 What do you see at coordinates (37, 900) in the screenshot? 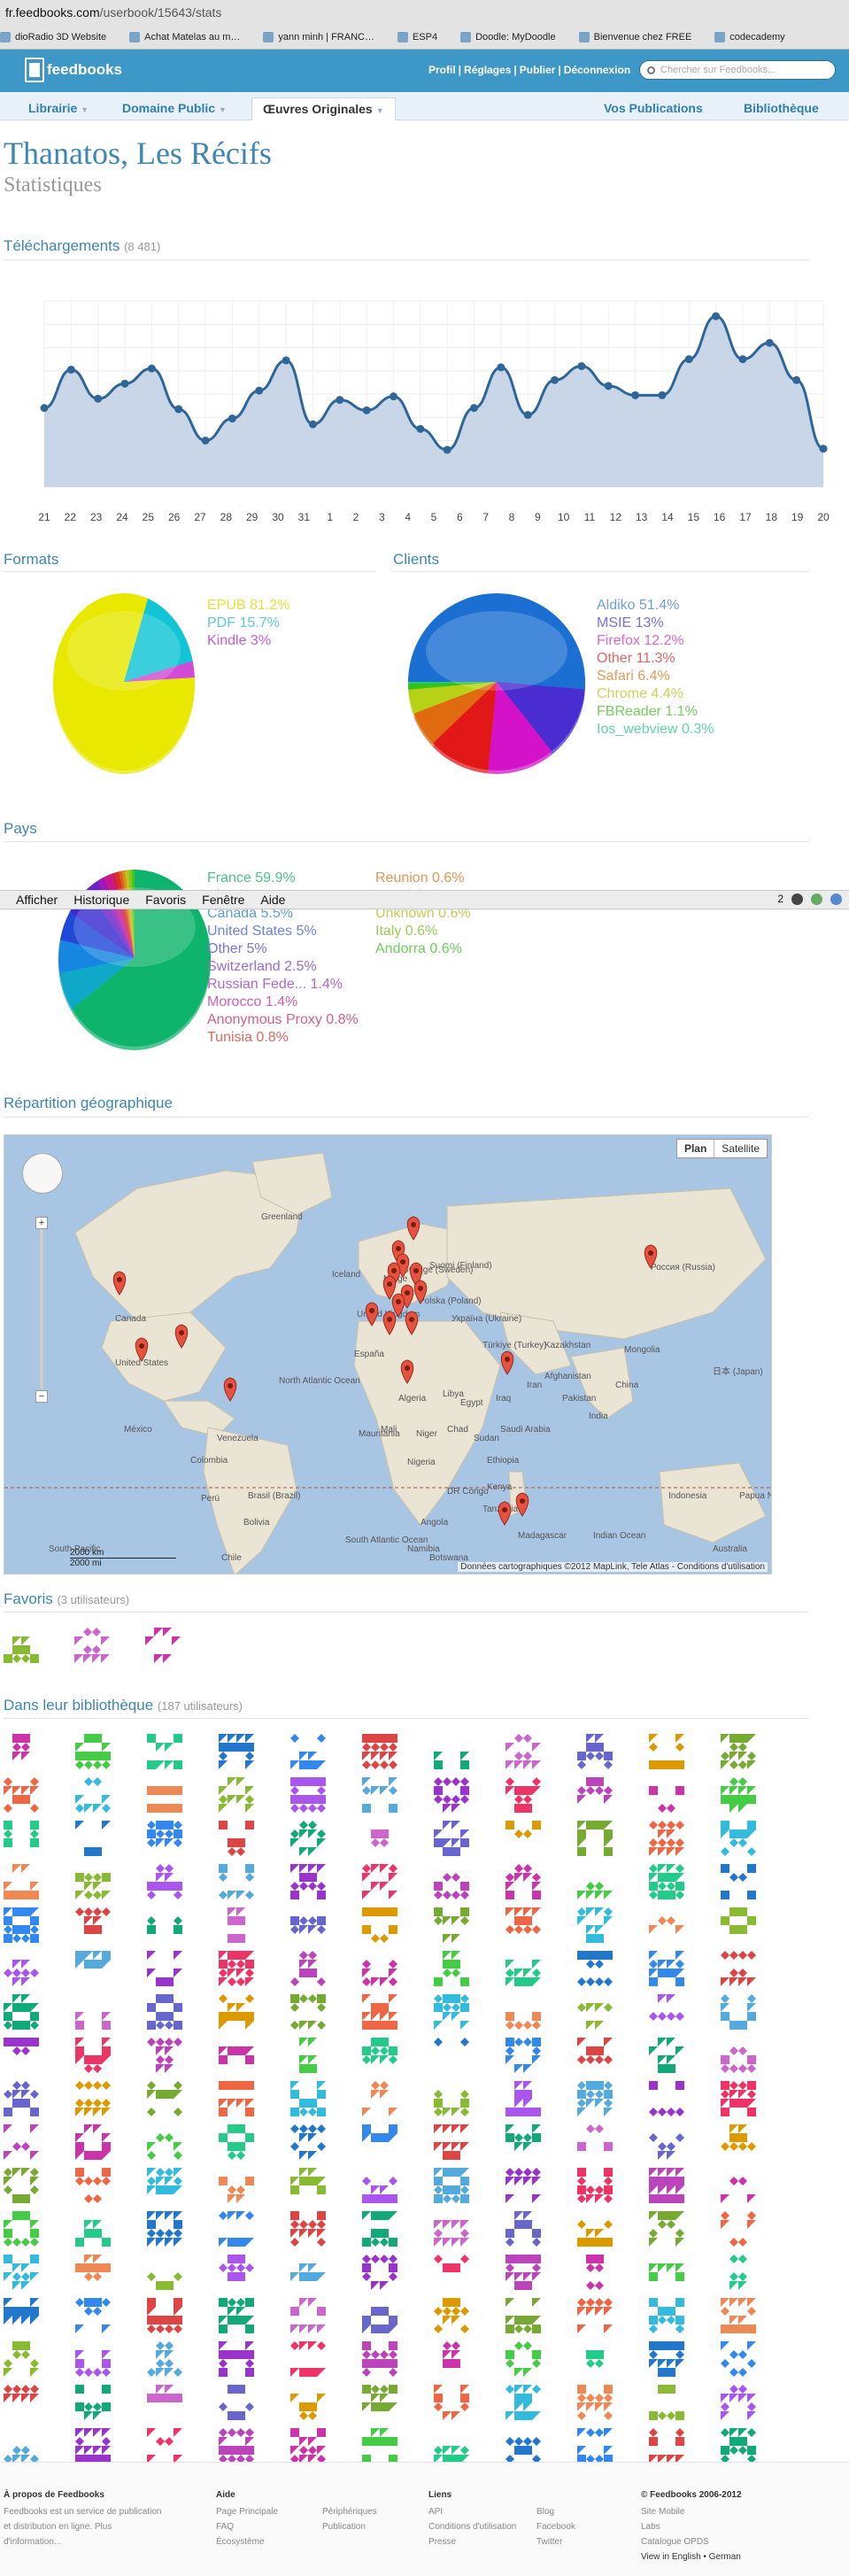
I see `menu-afficher: Afficher` at bounding box center [37, 900].